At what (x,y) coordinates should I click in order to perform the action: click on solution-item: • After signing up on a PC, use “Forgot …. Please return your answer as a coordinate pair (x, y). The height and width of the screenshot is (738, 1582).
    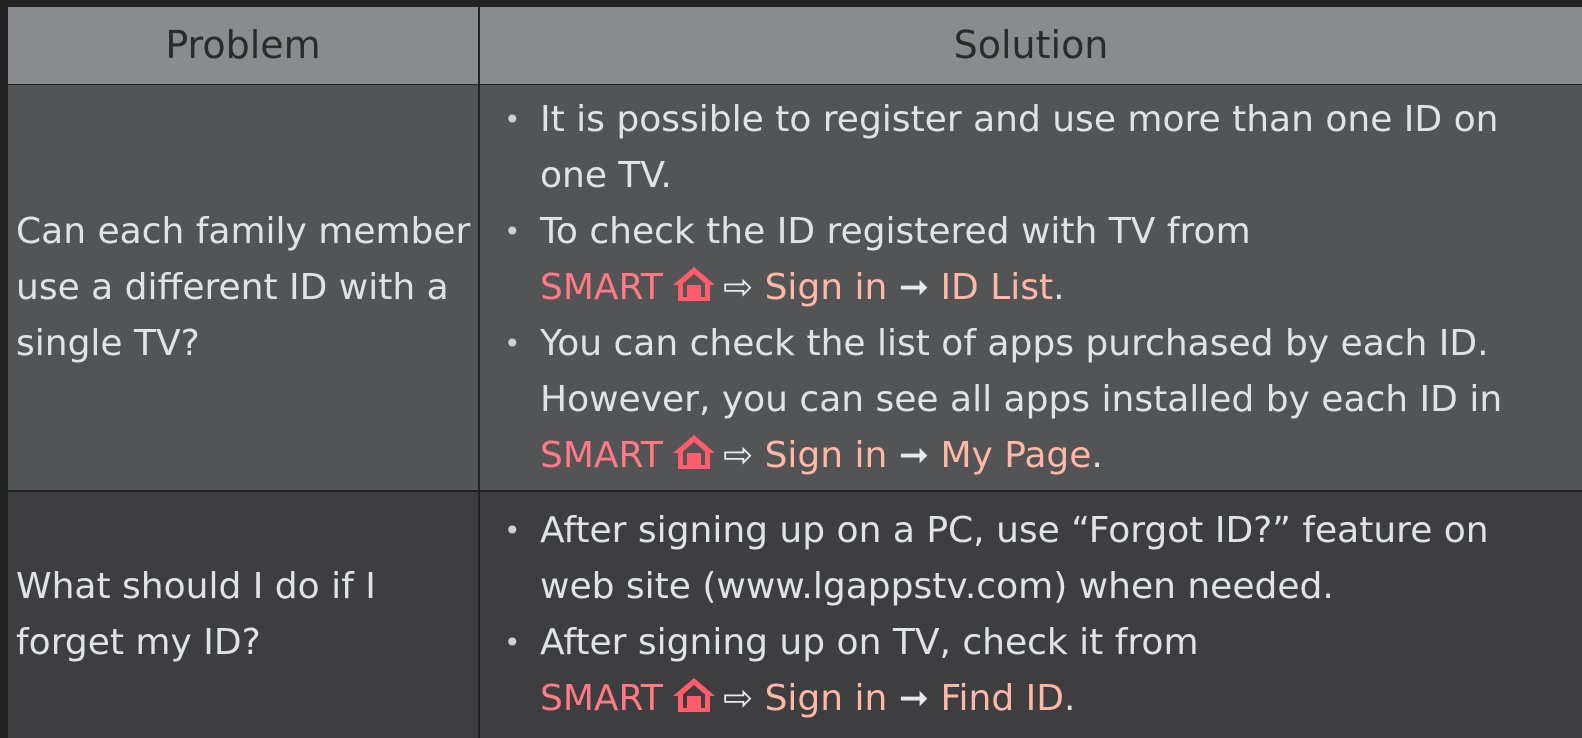
    Looking at the image, I should click on (1039, 559).